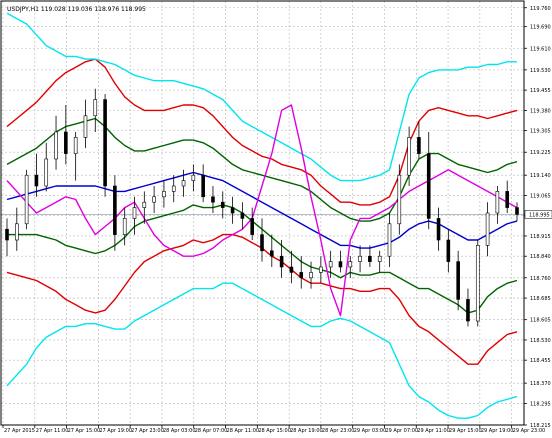  Describe the element at coordinates (540, 28) in the screenshot. I see `y-tick-label: 119.690` at that location.